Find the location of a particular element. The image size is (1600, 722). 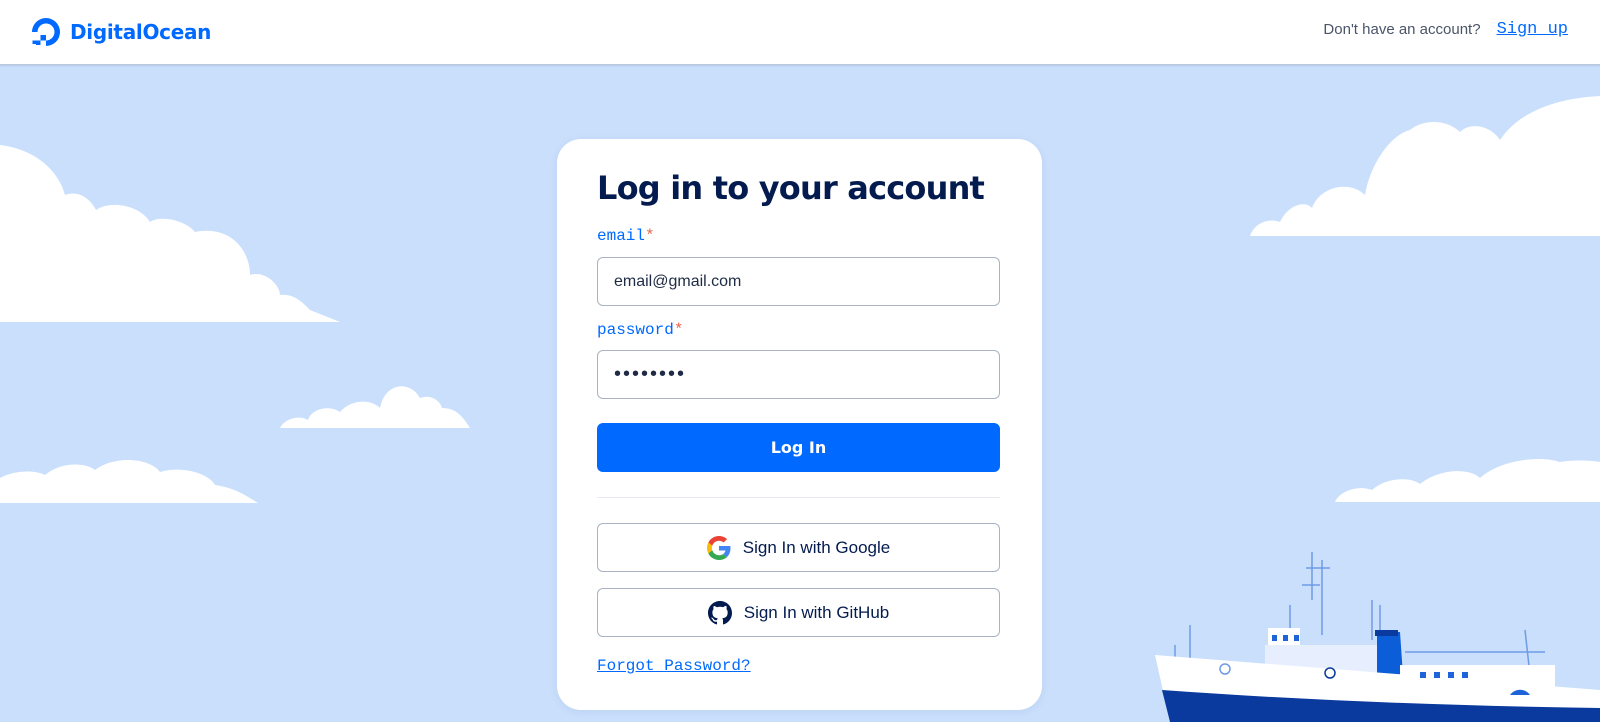

password-required-mark: * is located at coordinates (678, 330).